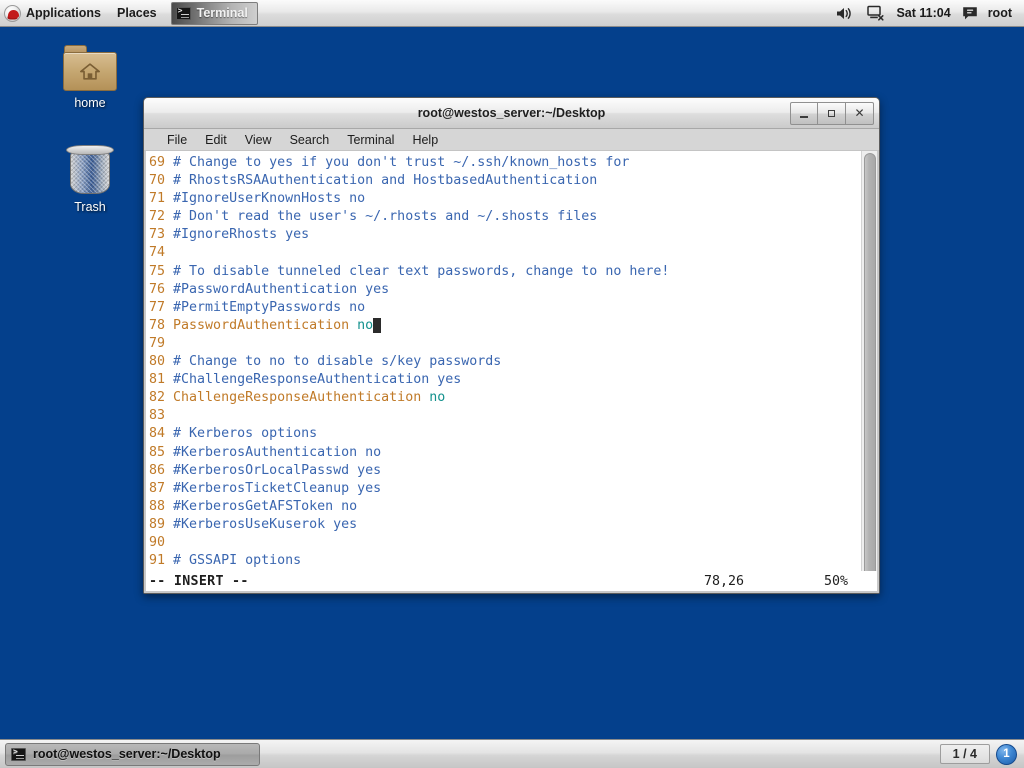 This screenshot has height=768, width=1024. I want to click on vim-line-text: #KerberosTicketCleanup yes, so click(277, 488).